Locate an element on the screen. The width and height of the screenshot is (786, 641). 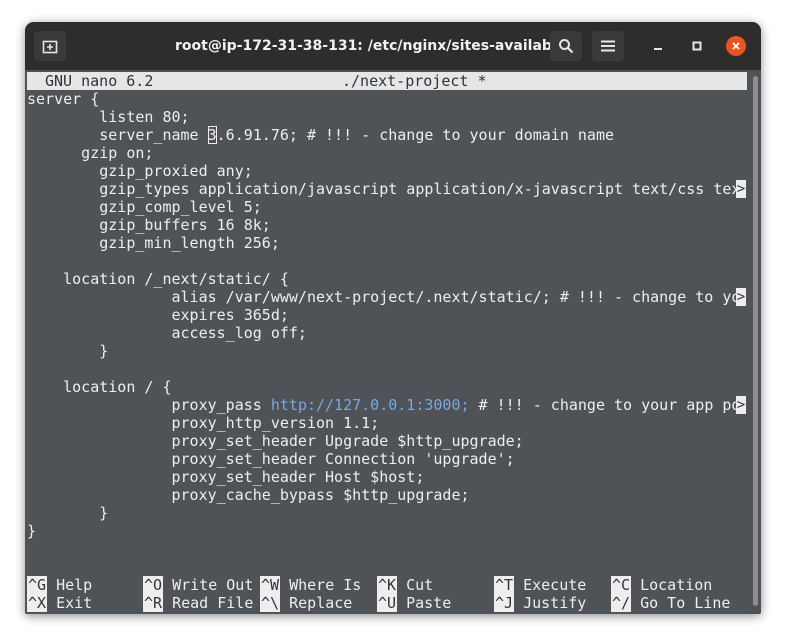
search-icon is located at coordinates (566, 46).